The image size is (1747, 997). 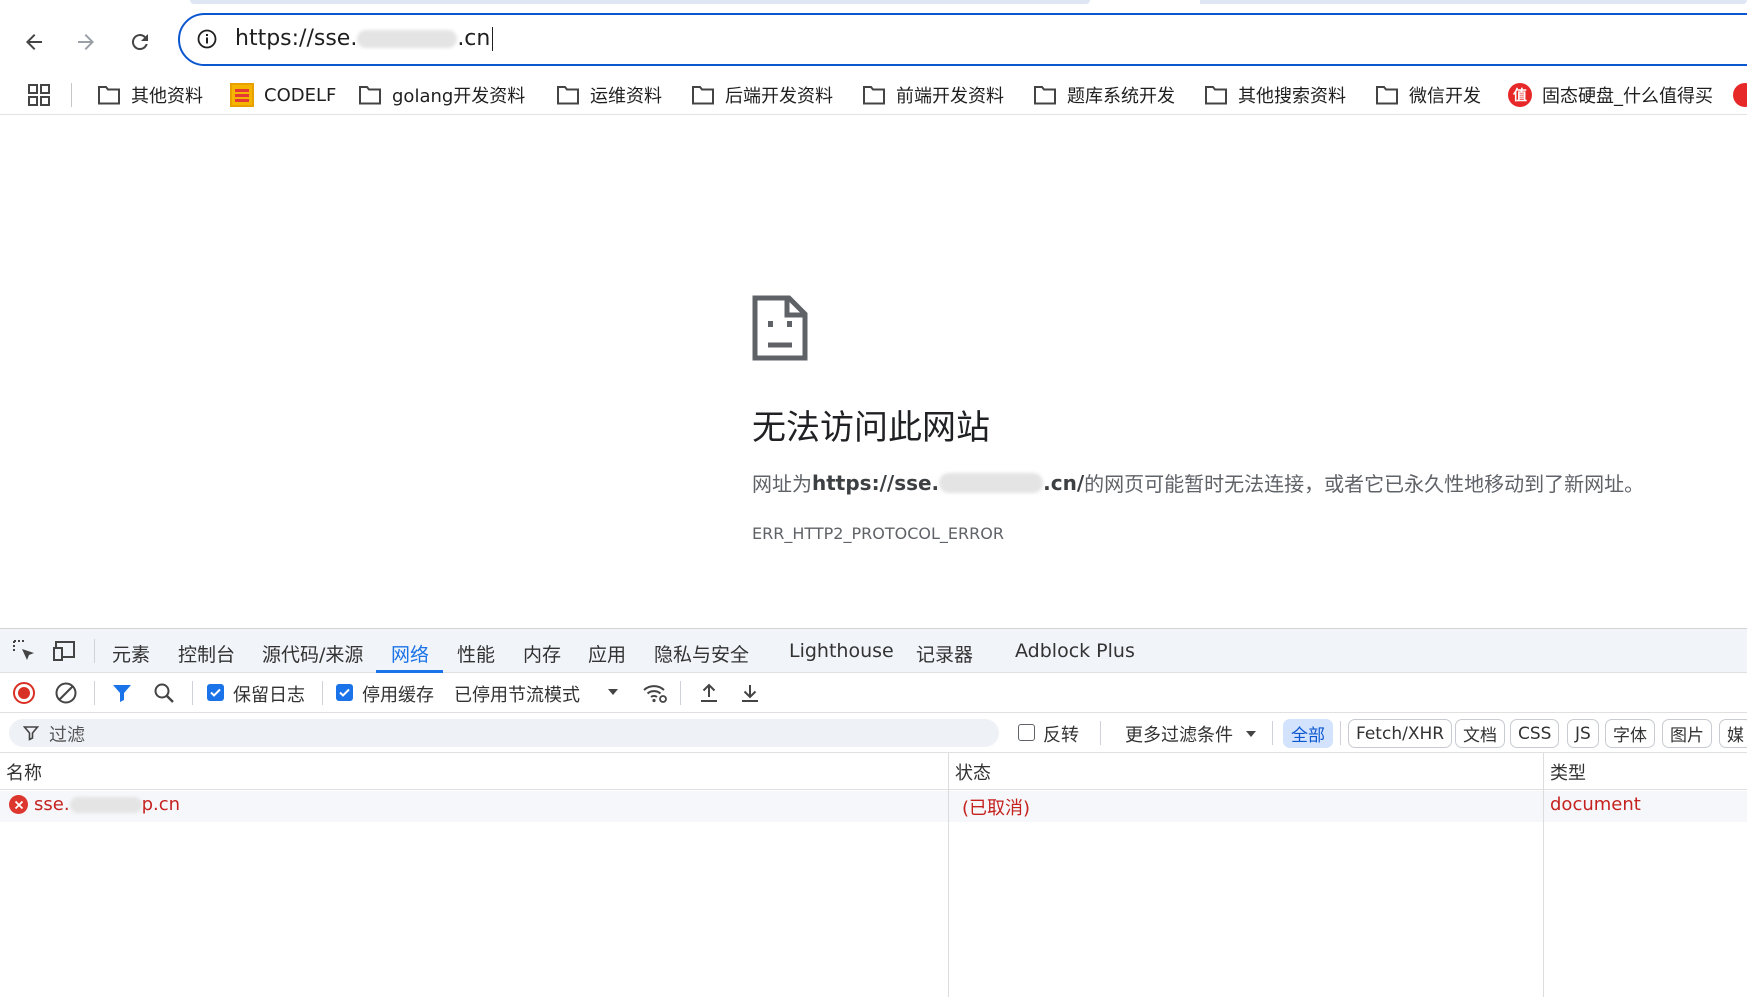 I want to click on bookmark-folder: 其他搜索资料, so click(x=1275, y=95).